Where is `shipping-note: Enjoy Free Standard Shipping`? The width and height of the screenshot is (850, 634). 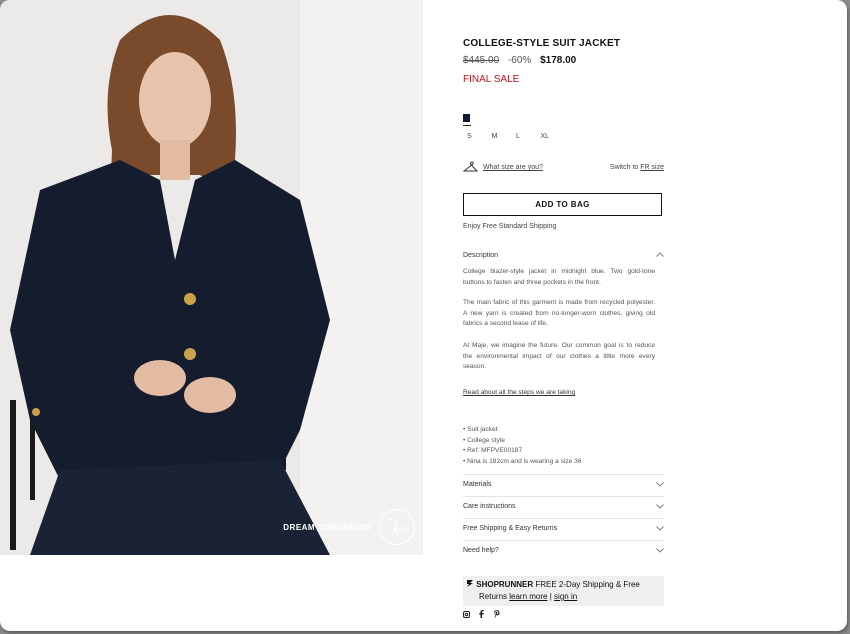
shipping-note: Enjoy Free Standard Shipping is located at coordinates (510, 226).